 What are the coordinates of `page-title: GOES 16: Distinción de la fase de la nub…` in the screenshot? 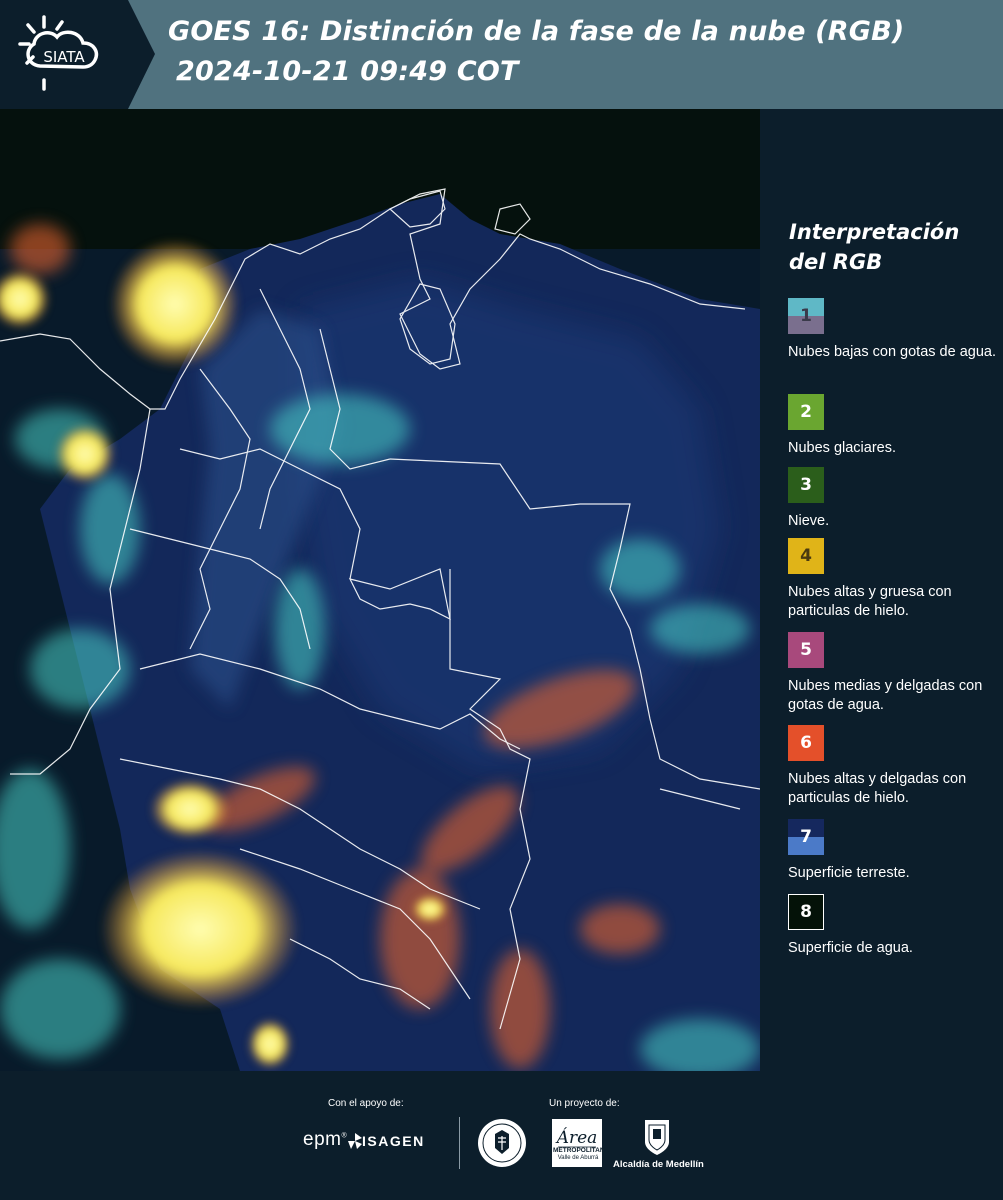 It's located at (536, 31).